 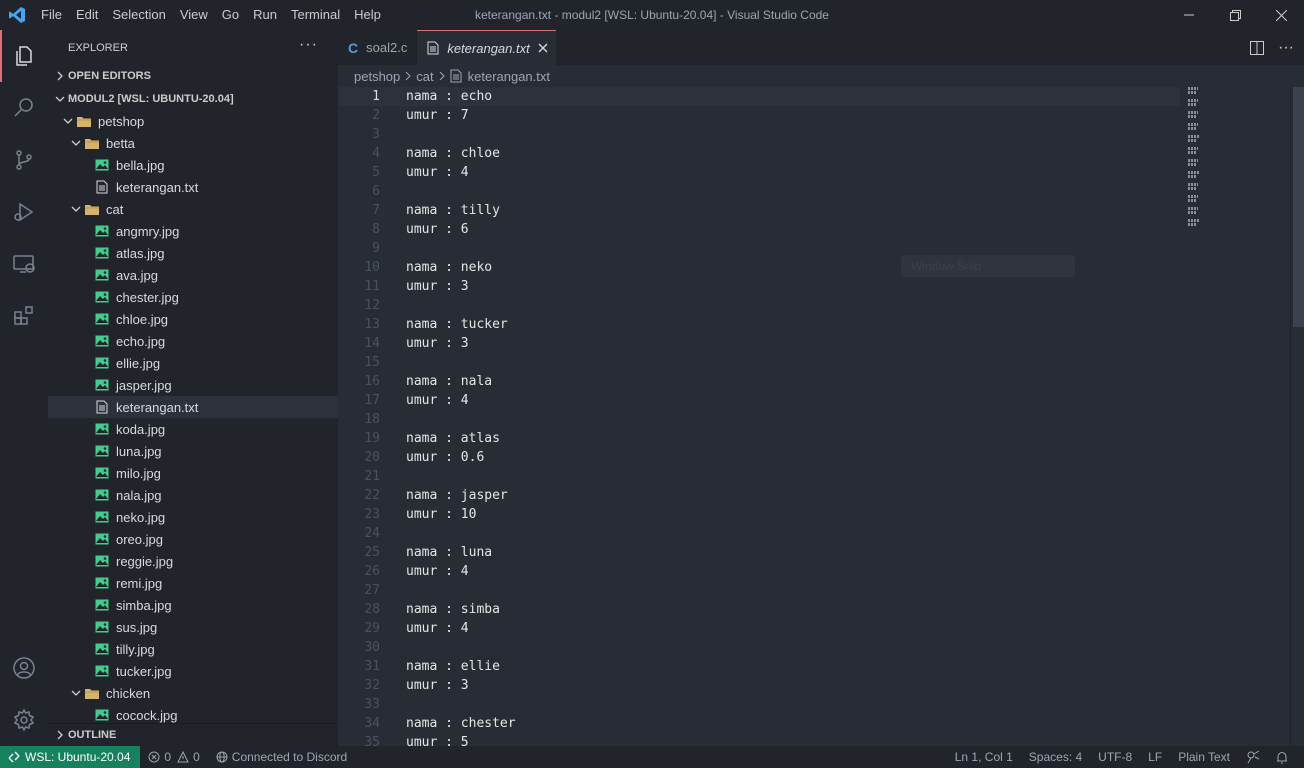 I want to click on extensions-icon, so click(x=24, y=316).